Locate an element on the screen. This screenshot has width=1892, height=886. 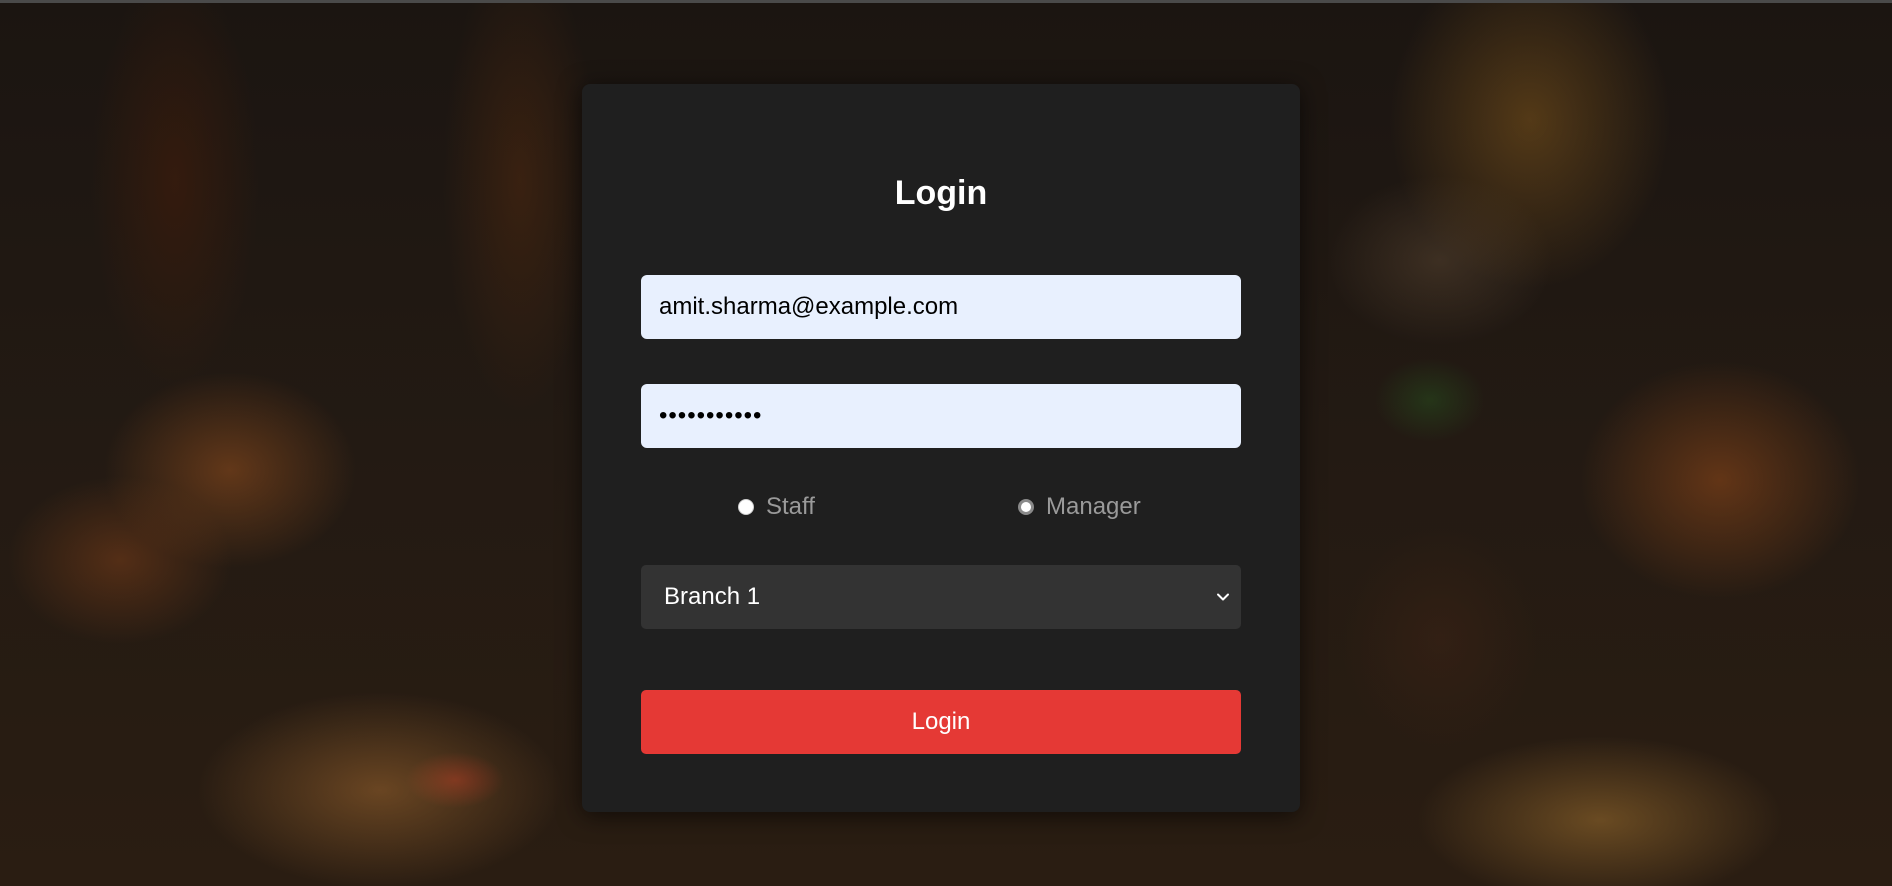
staff-radio is located at coordinates (746, 507).